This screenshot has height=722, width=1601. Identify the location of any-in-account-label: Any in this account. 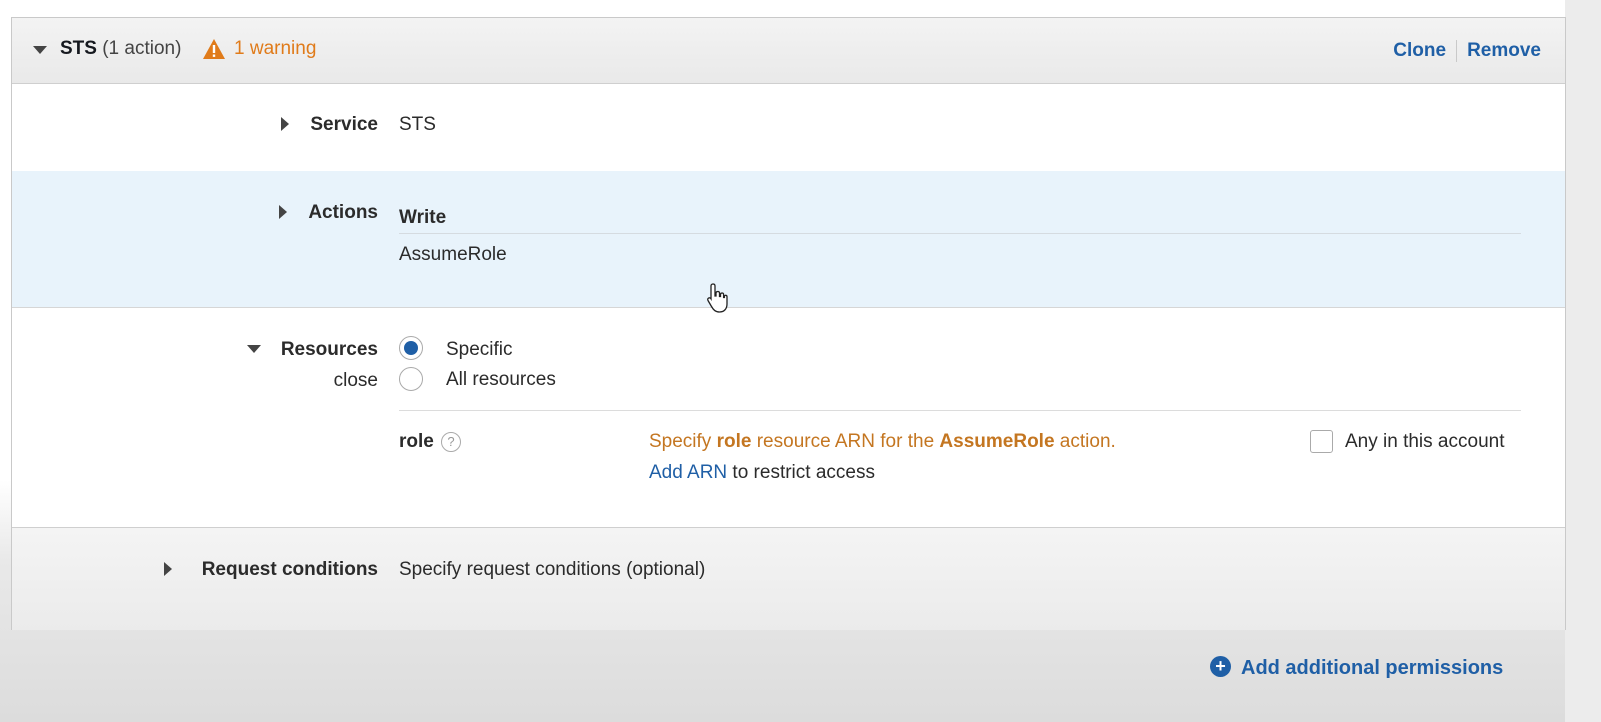
(1424, 442).